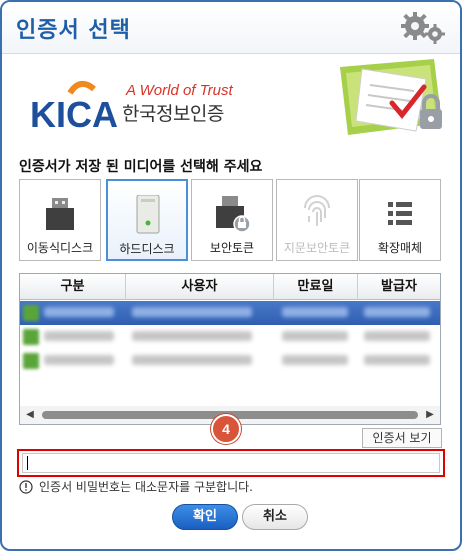  What do you see at coordinates (73, 287) in the screenshot?
I see `column-header-type: 구분` at bounding box center [73, 287].